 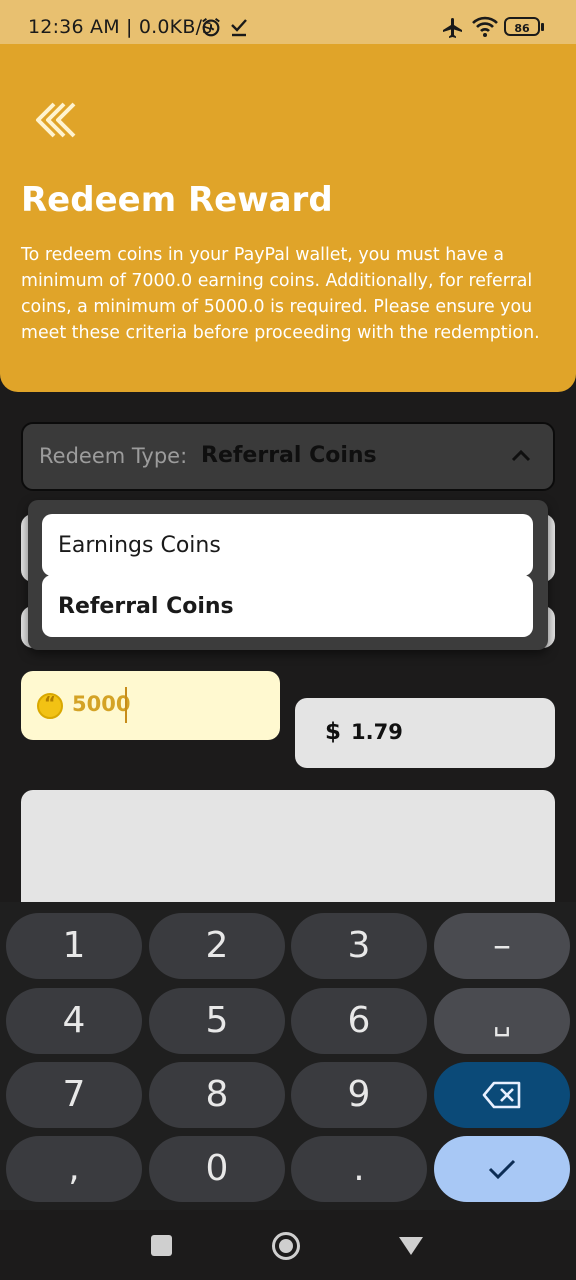 What do you see at coordinates (50, 706) in the screenshot?
I see `coin-icon` at bounding box center [50, 706].